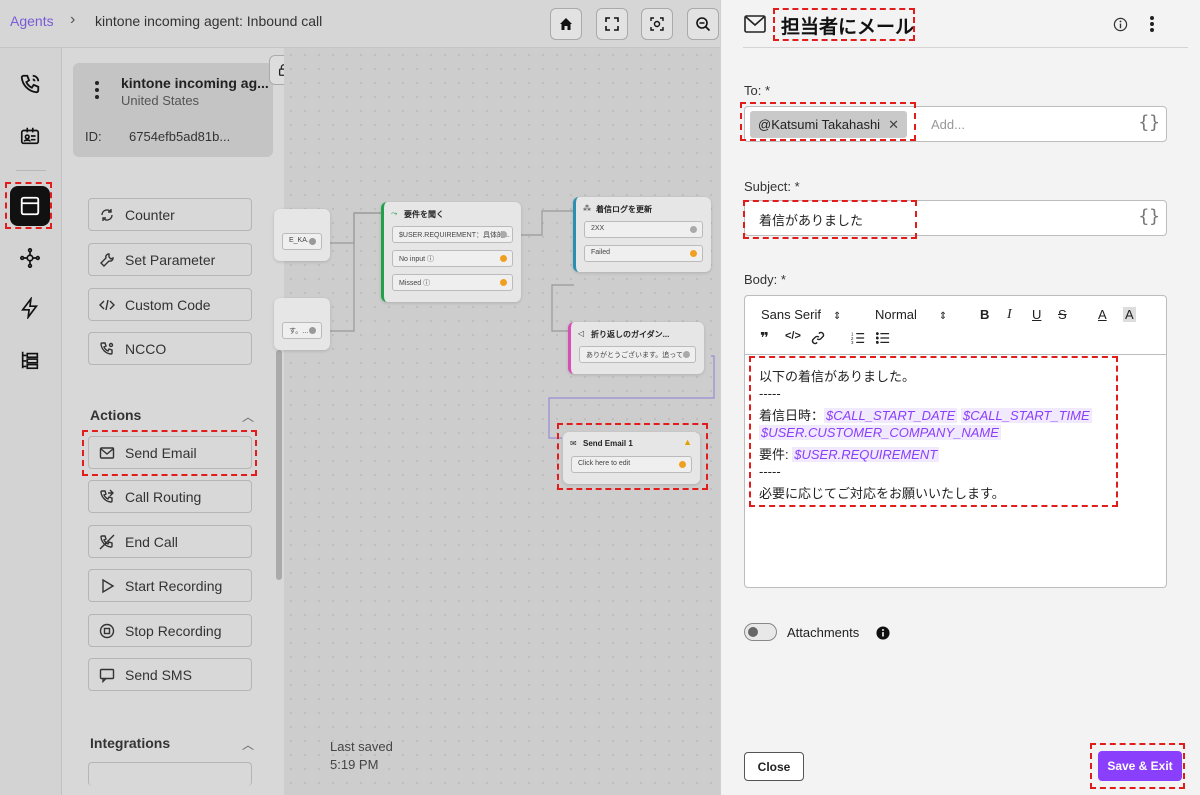 This screenshot has height=795, width=1200. I want to click on body-line: 必要に応じてご対応をお願いいたします。, so click(882, 493).